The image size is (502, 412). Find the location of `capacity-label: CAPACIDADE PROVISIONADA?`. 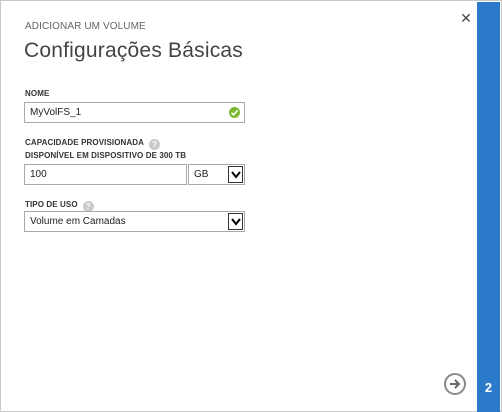

capacity-label: CAPACIDADE PROVISIONADA? is located at coordinates (93, 144).